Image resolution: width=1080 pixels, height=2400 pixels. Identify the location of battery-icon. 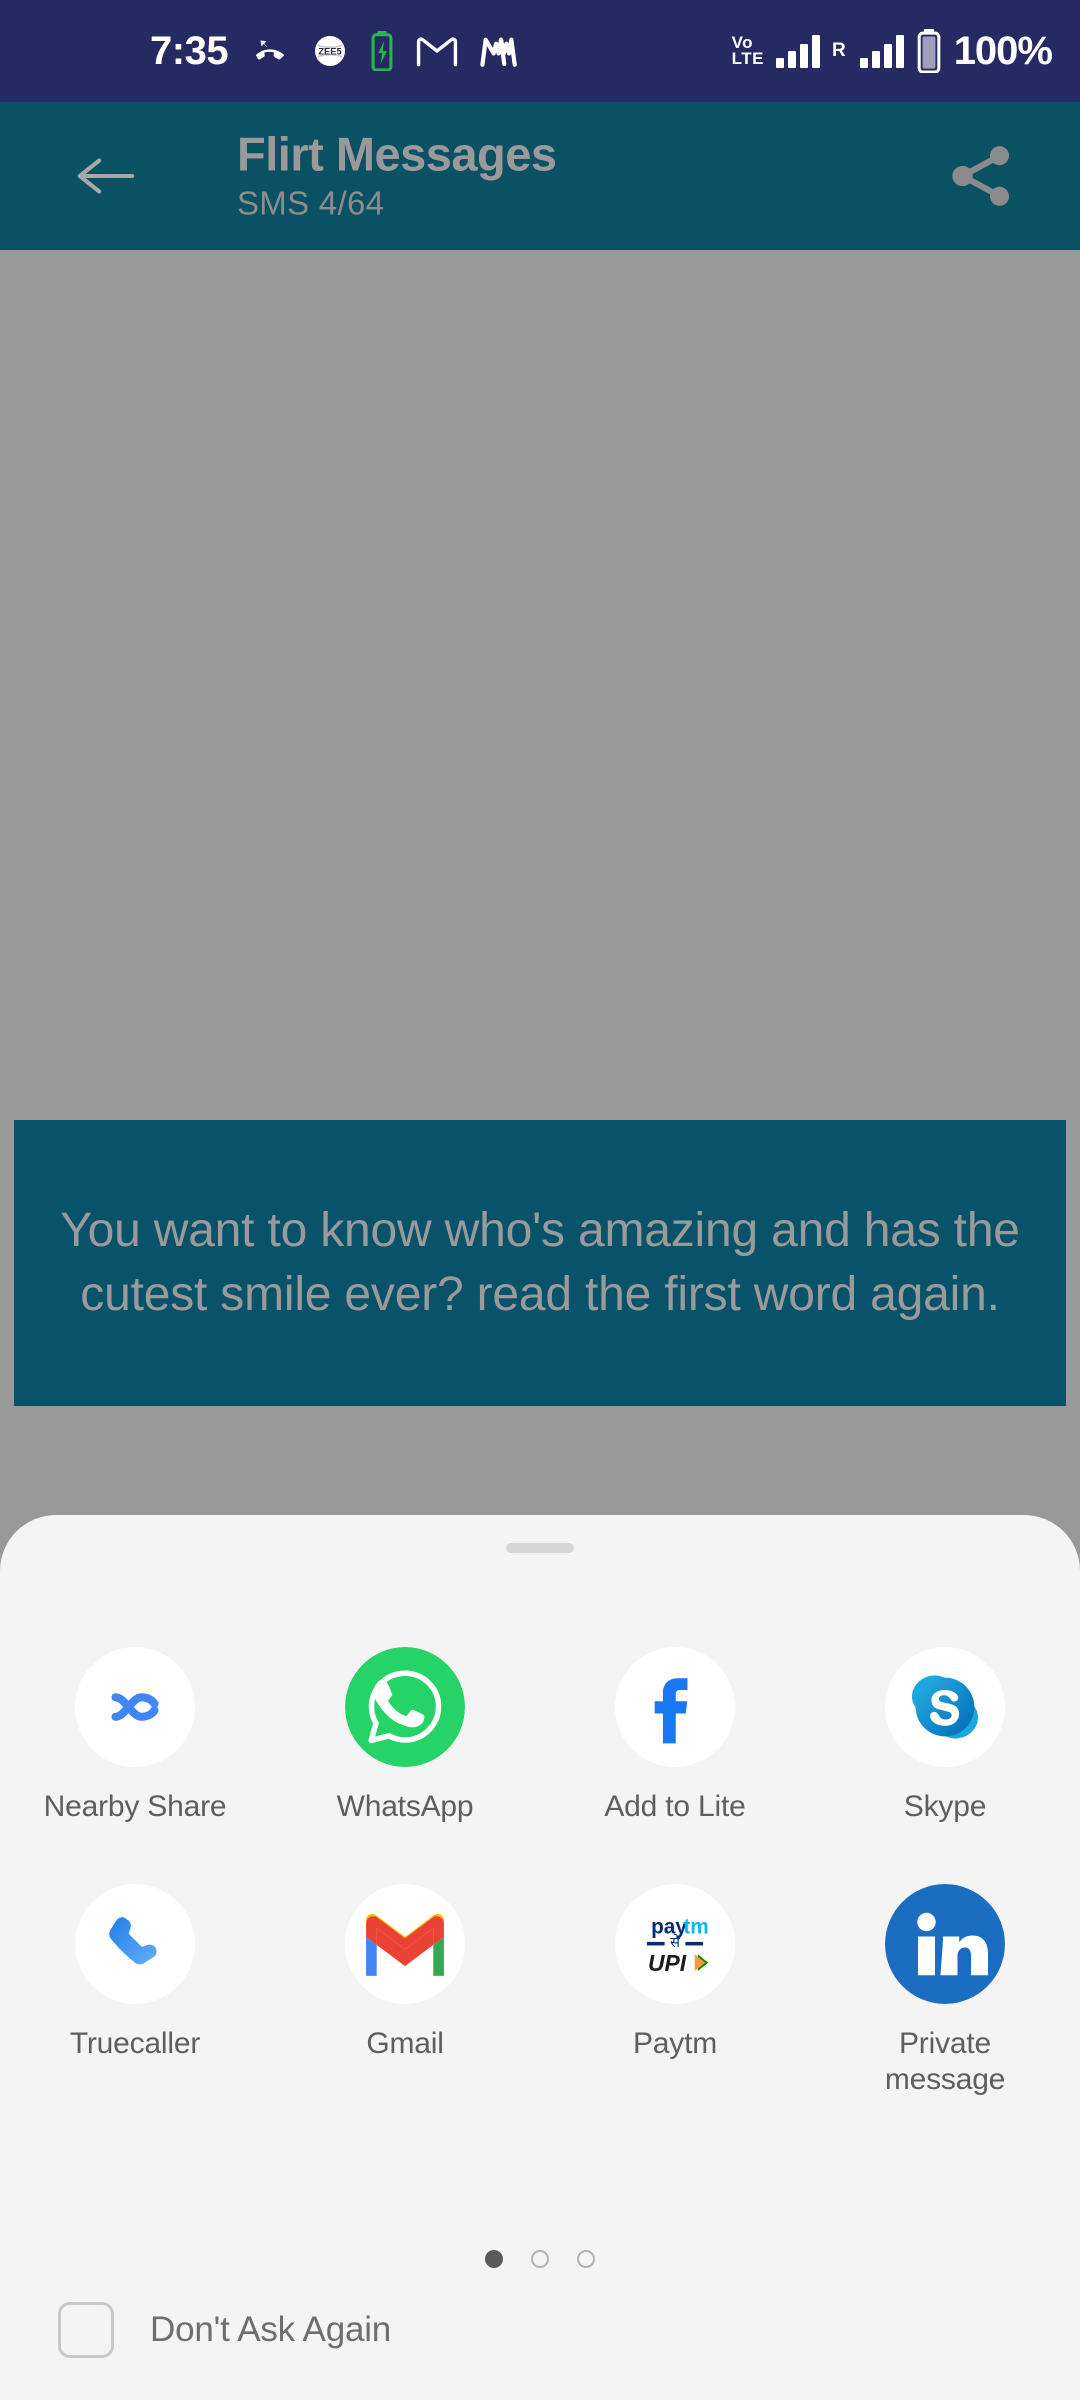
(929, 51).